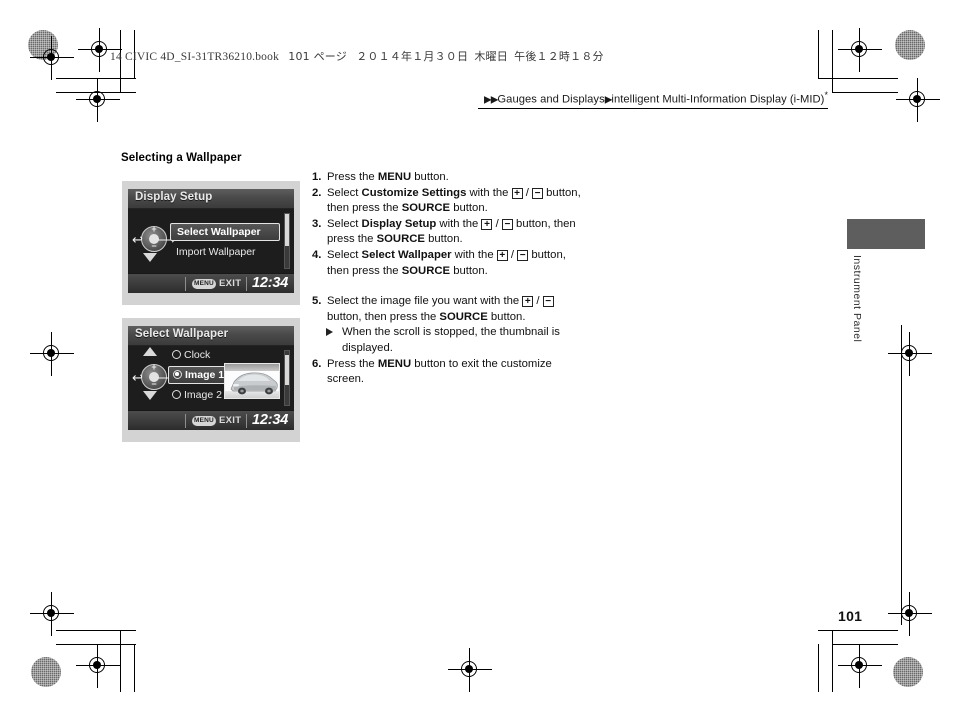 The width and height of the screenshot is (954, 718). I want to click on menu-row-label: Select Wallpaper, so click(219, 232).